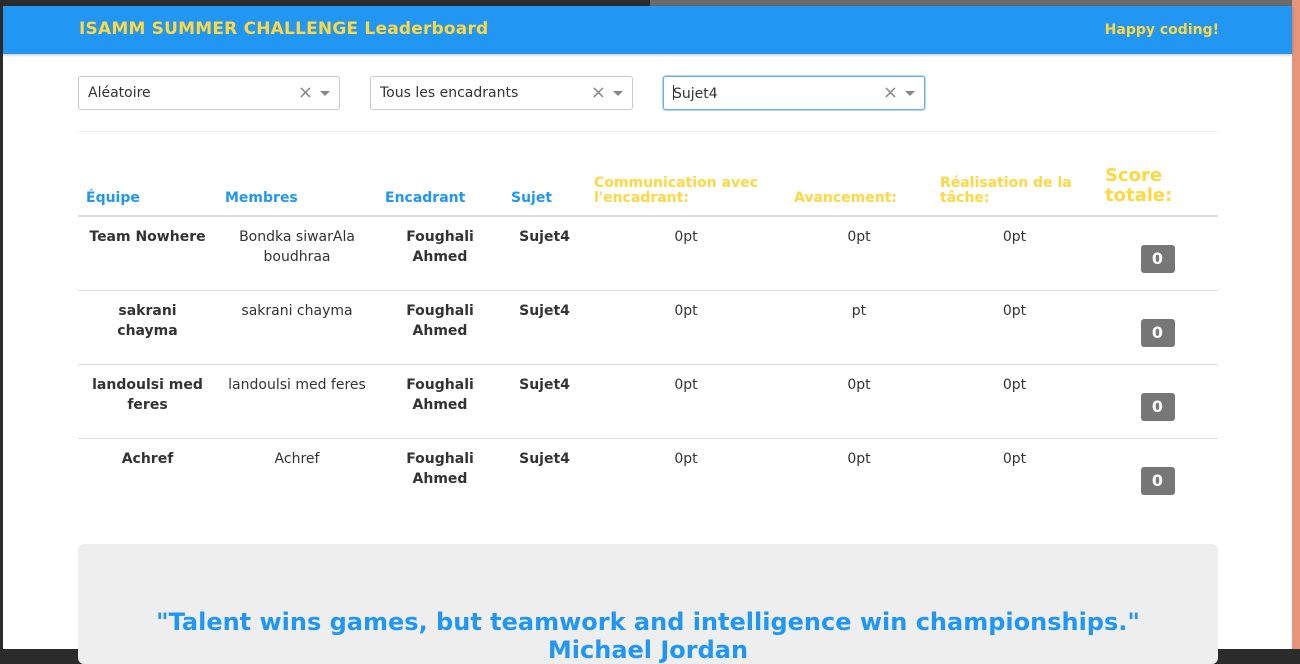 This screenshot has width=1300, height=664. What do you see at coordinates (297, 327) in the screenshot?
I see `members-cell: sakrani chayma` at bounding box center [297, 327].